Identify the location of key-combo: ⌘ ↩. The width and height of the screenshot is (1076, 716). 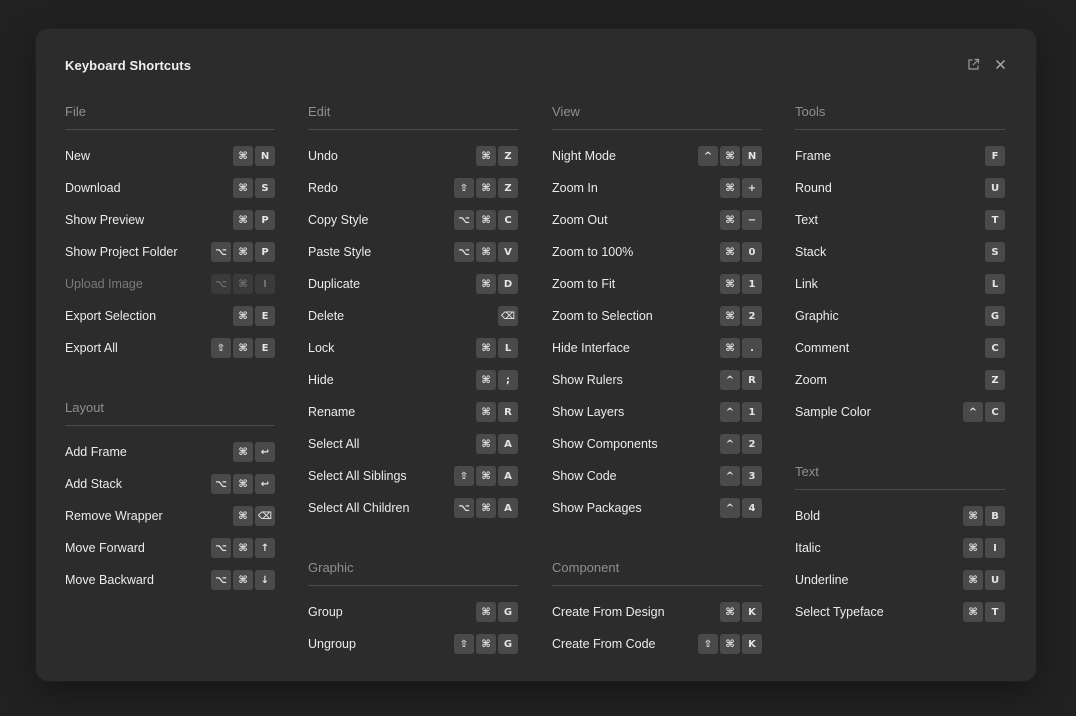
(254, 452).